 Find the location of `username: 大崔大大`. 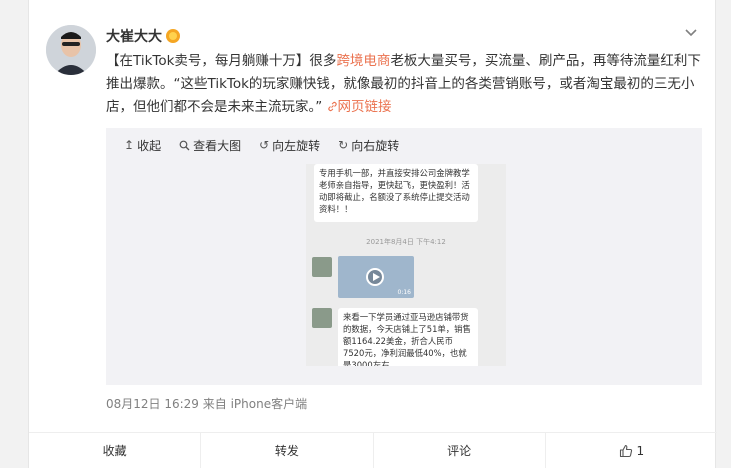

username: 大崔大大 is located at coordinates (134, 36).